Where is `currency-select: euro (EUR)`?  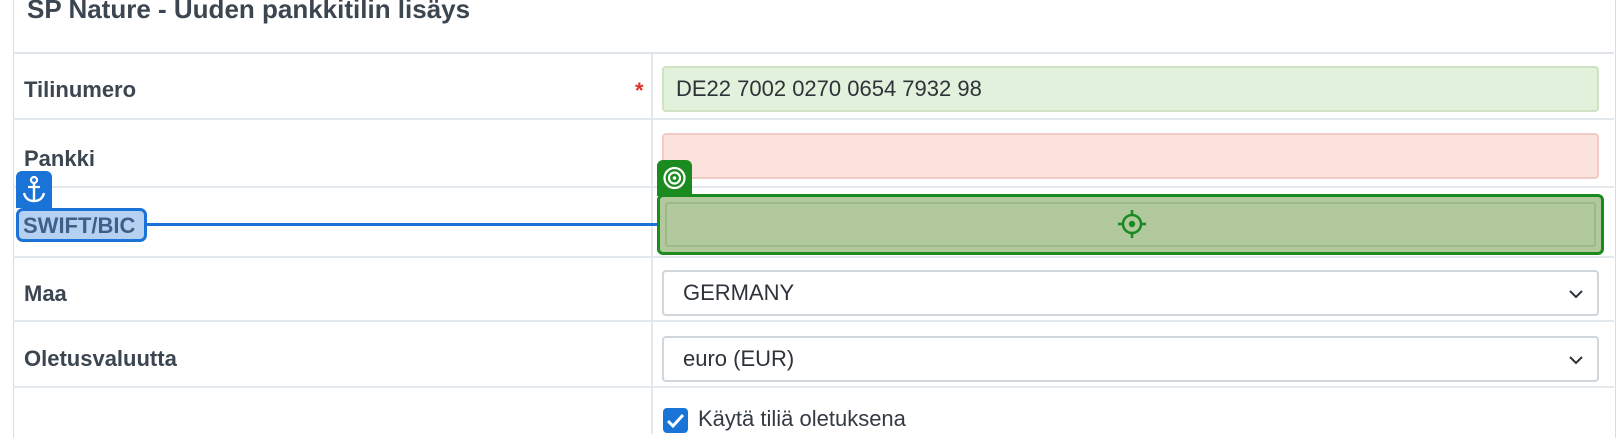 currency-select: euro (EUR) is located at coordinates (1130, 359).